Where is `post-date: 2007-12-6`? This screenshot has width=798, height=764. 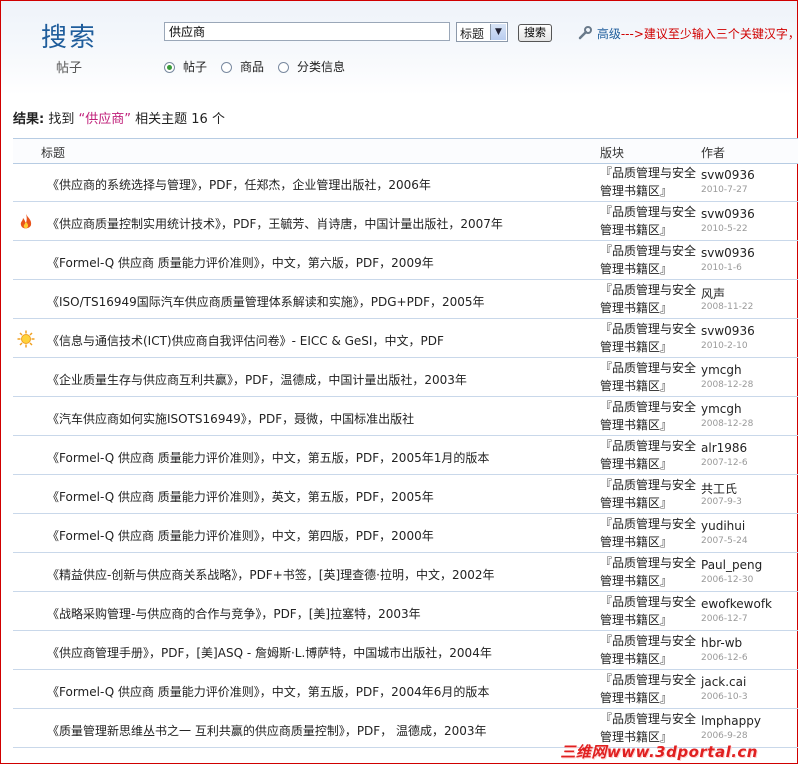 post-date: 2007-12-6 is located at coordinates (724, 463).